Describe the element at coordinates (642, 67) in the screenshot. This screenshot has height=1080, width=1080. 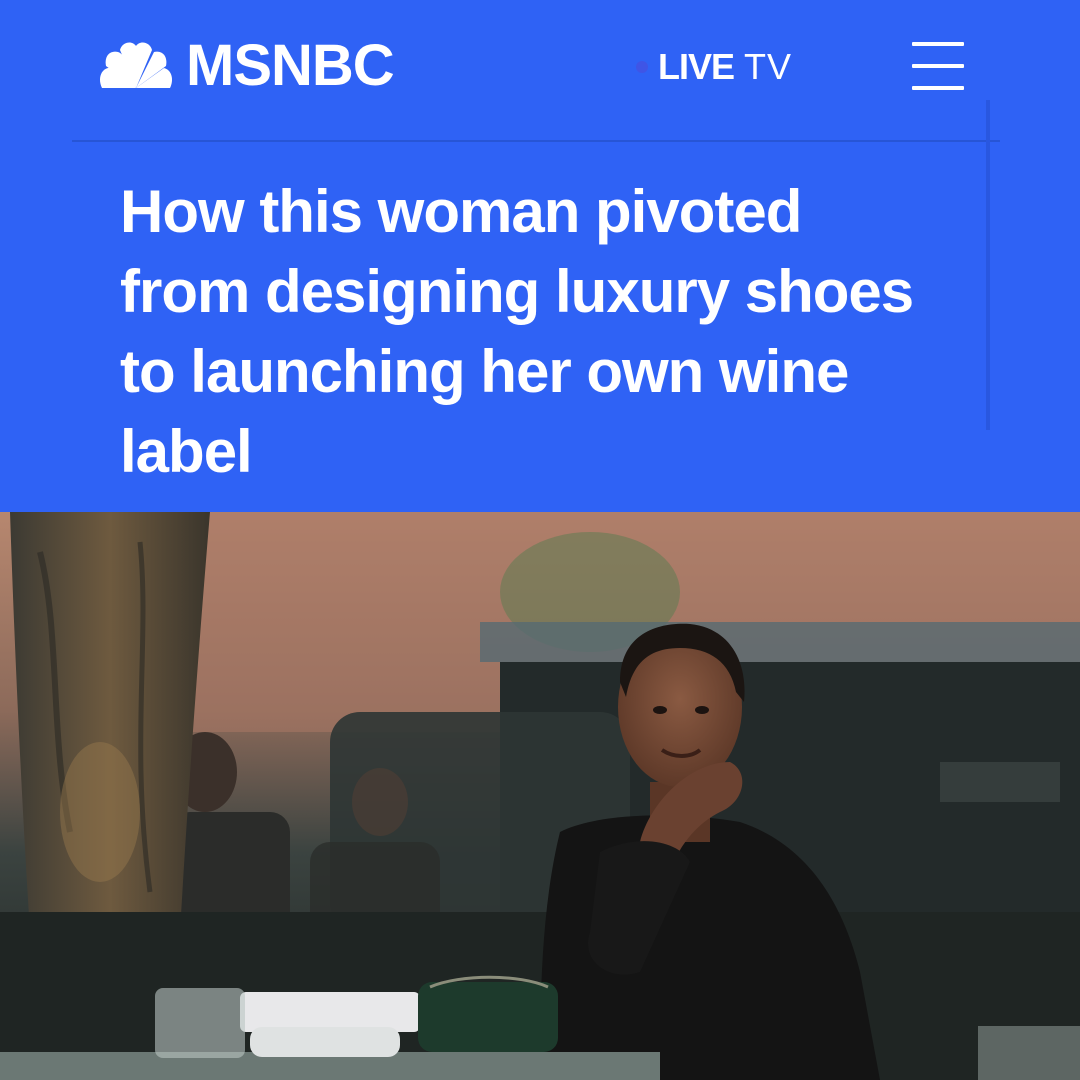
I see `live-indicator-dot` at that location.